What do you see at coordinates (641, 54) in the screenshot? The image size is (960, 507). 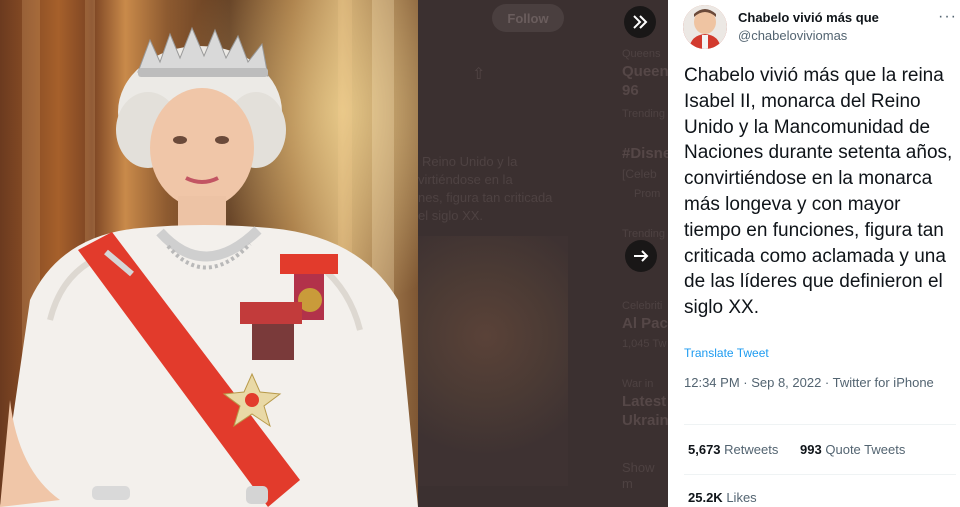 I see `dim-snippet: Queens` at bounding box center [641, 54].